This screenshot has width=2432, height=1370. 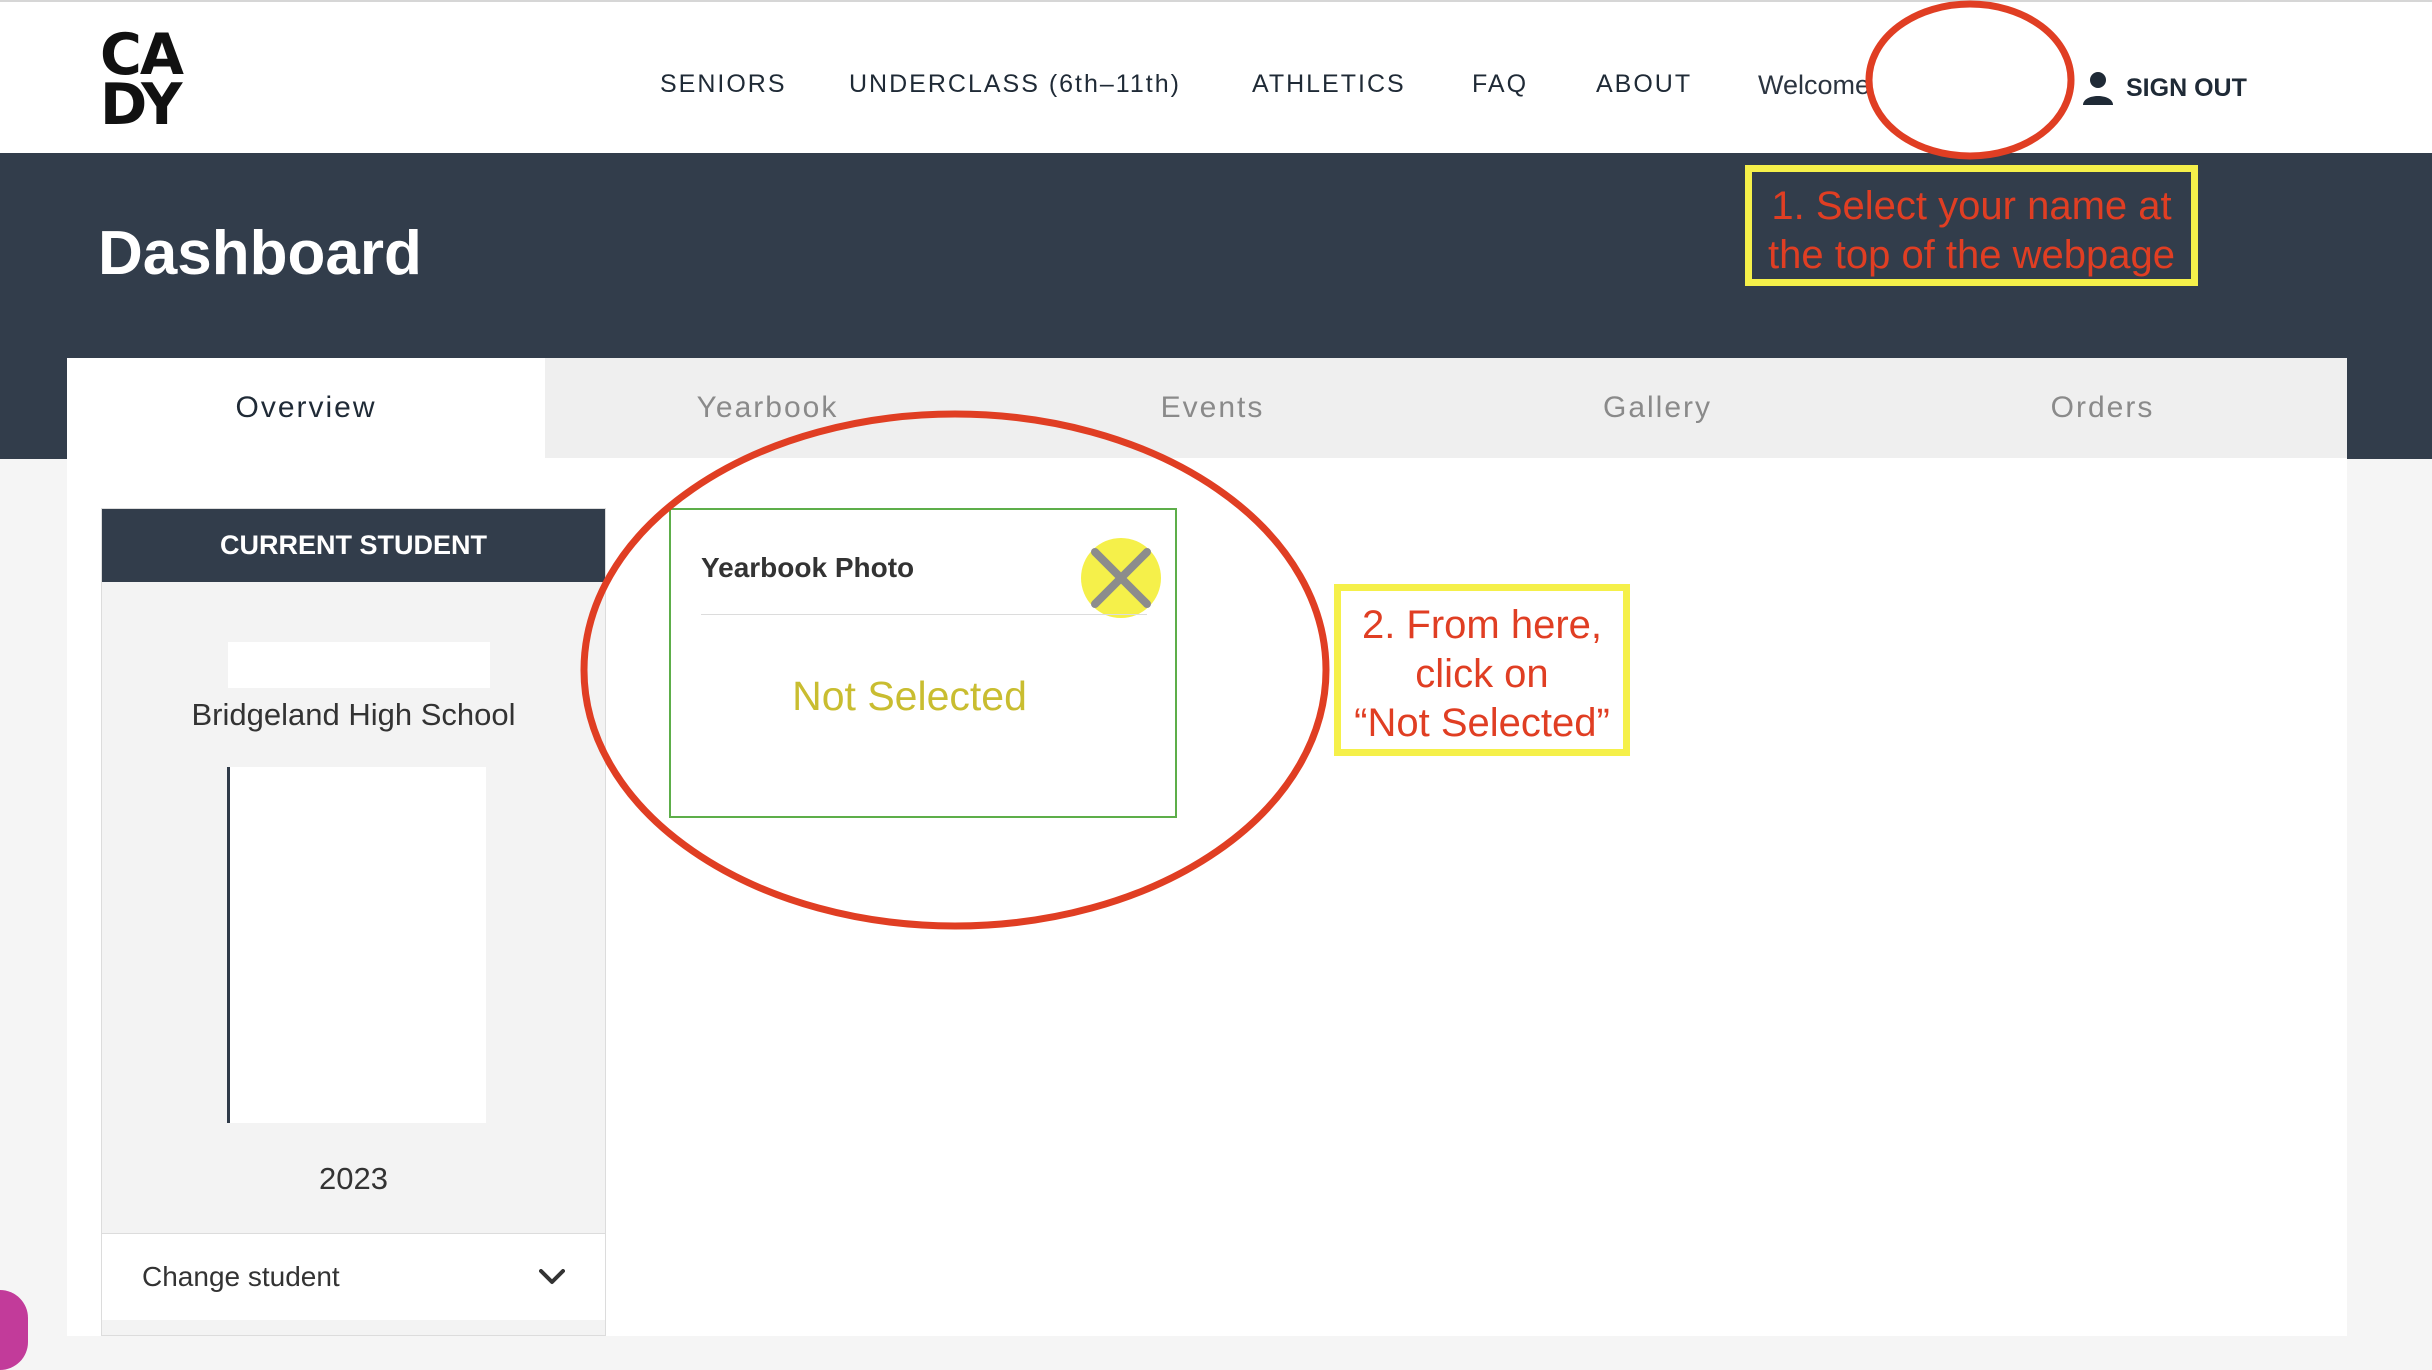 What do you see at coordinates (14, 1330) in the screenshot?
I see `chat-widget-button` at bounding box center [14, 1330].